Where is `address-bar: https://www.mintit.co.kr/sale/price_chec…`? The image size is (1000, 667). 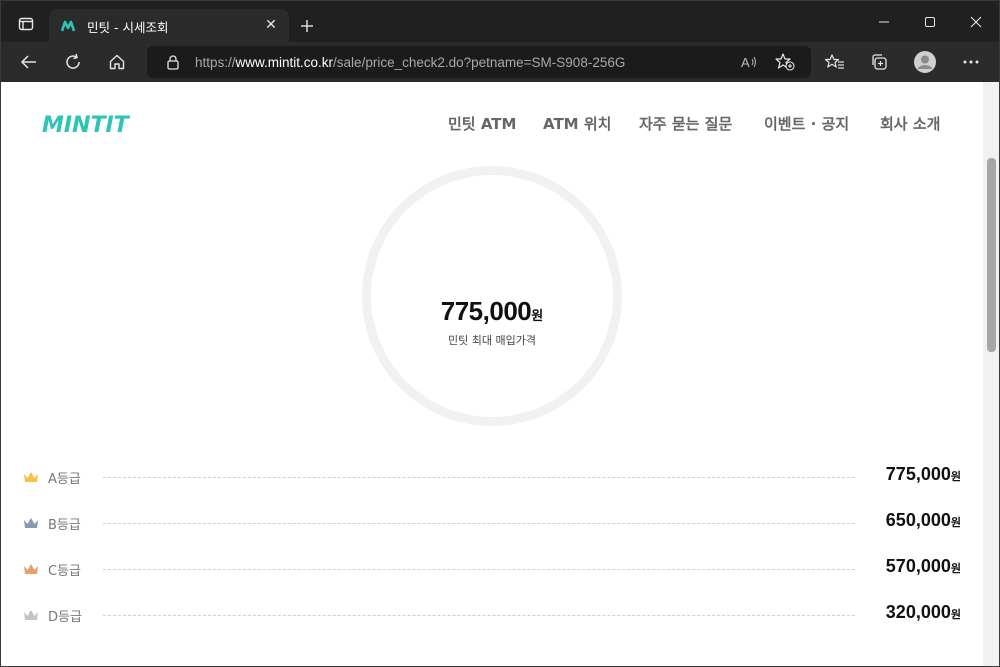 address-bar: https://www.mintit.co.kr/sale/price_chec… is located at coordinates (479, 62).